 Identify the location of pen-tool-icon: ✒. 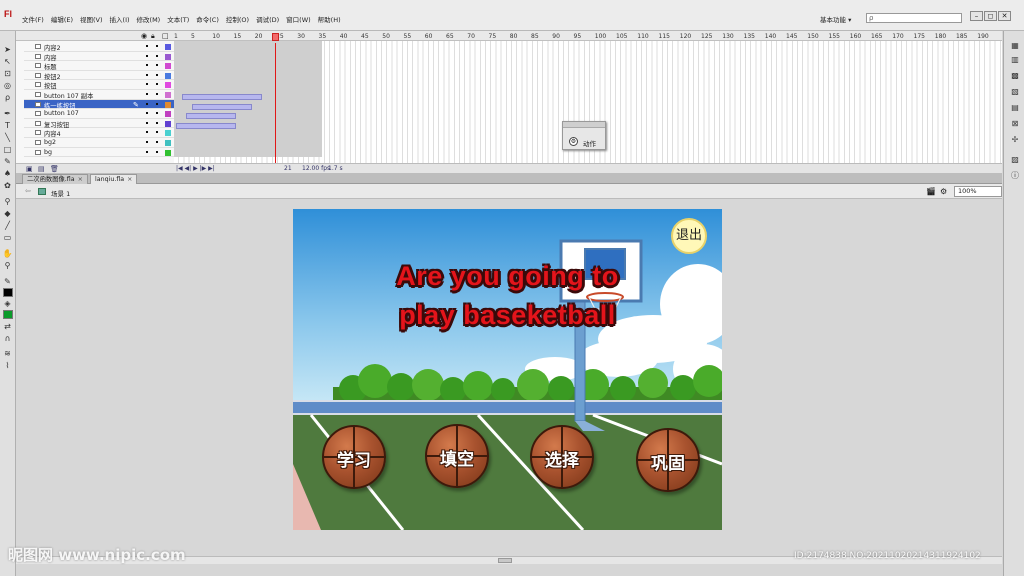
(7, 113).